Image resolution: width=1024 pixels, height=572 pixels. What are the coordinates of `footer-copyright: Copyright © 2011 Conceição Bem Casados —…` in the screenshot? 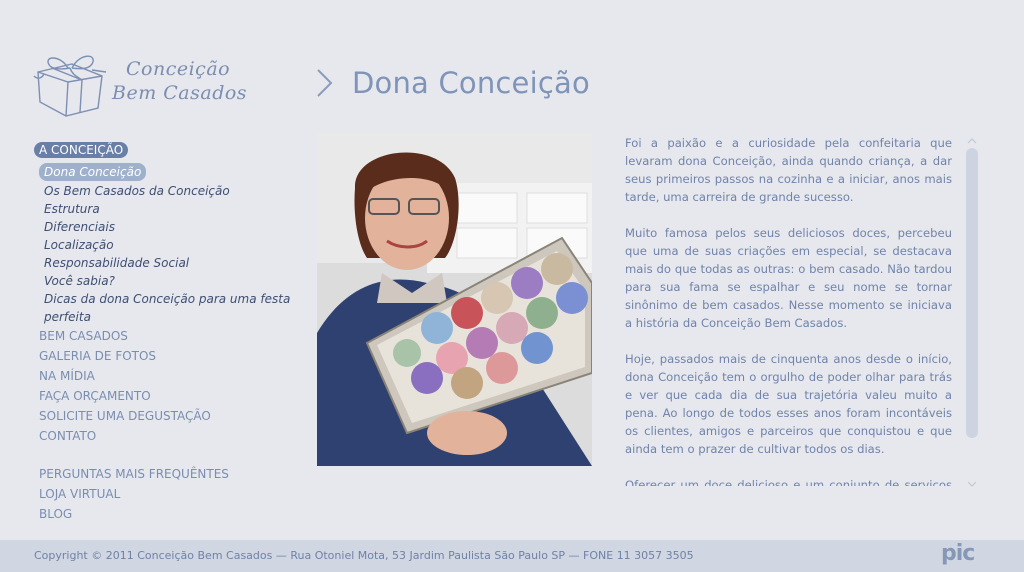 It's located at (364, 555).